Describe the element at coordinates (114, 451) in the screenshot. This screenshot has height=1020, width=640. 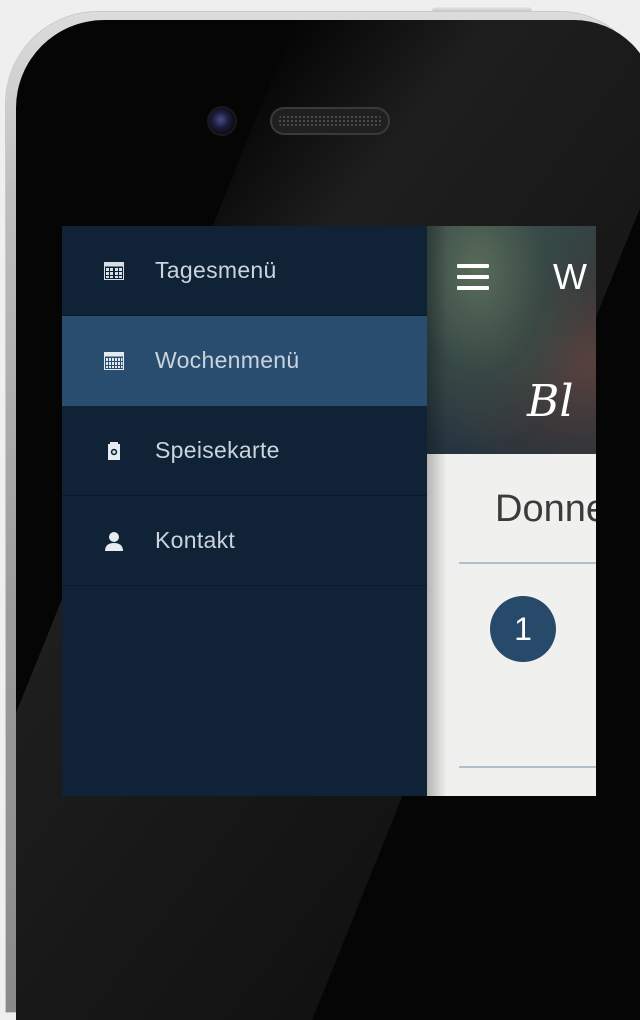
I see `menu-card-icon` at that location.